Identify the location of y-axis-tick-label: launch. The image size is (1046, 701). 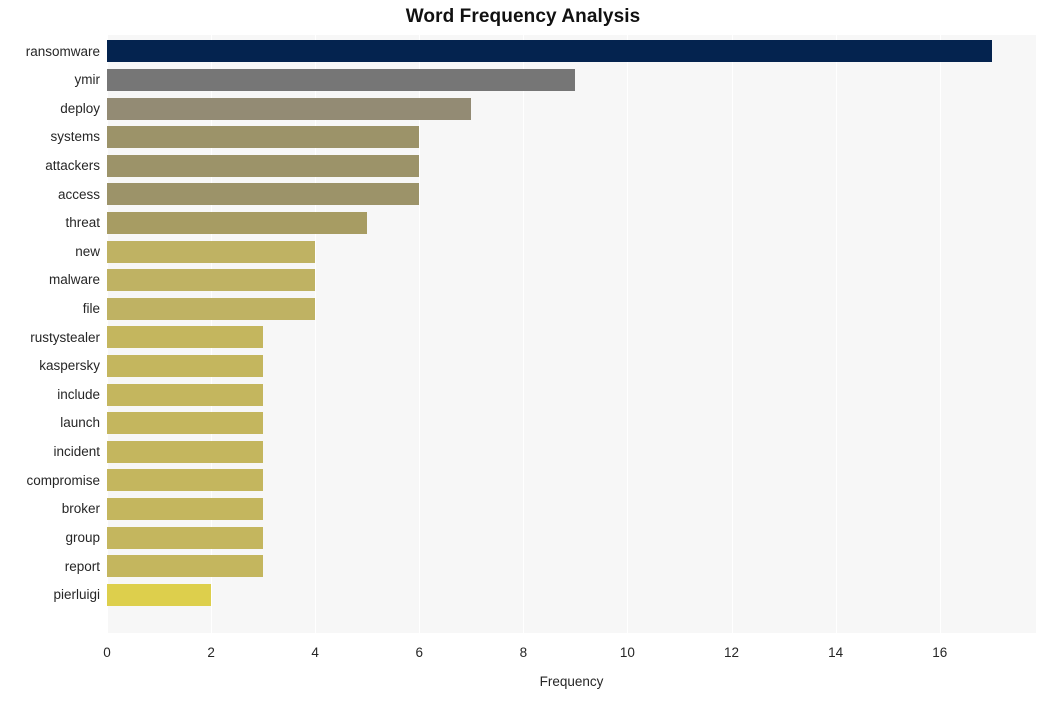
(80, 423).